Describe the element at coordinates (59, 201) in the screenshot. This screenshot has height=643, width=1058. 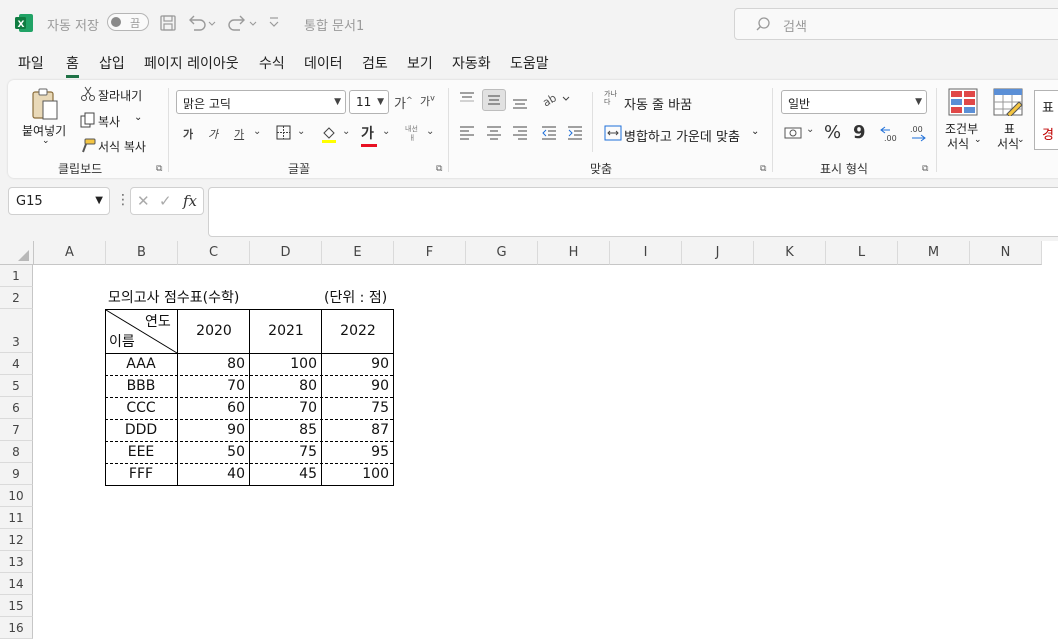
I see `name-box: G15 ▼` at that location.